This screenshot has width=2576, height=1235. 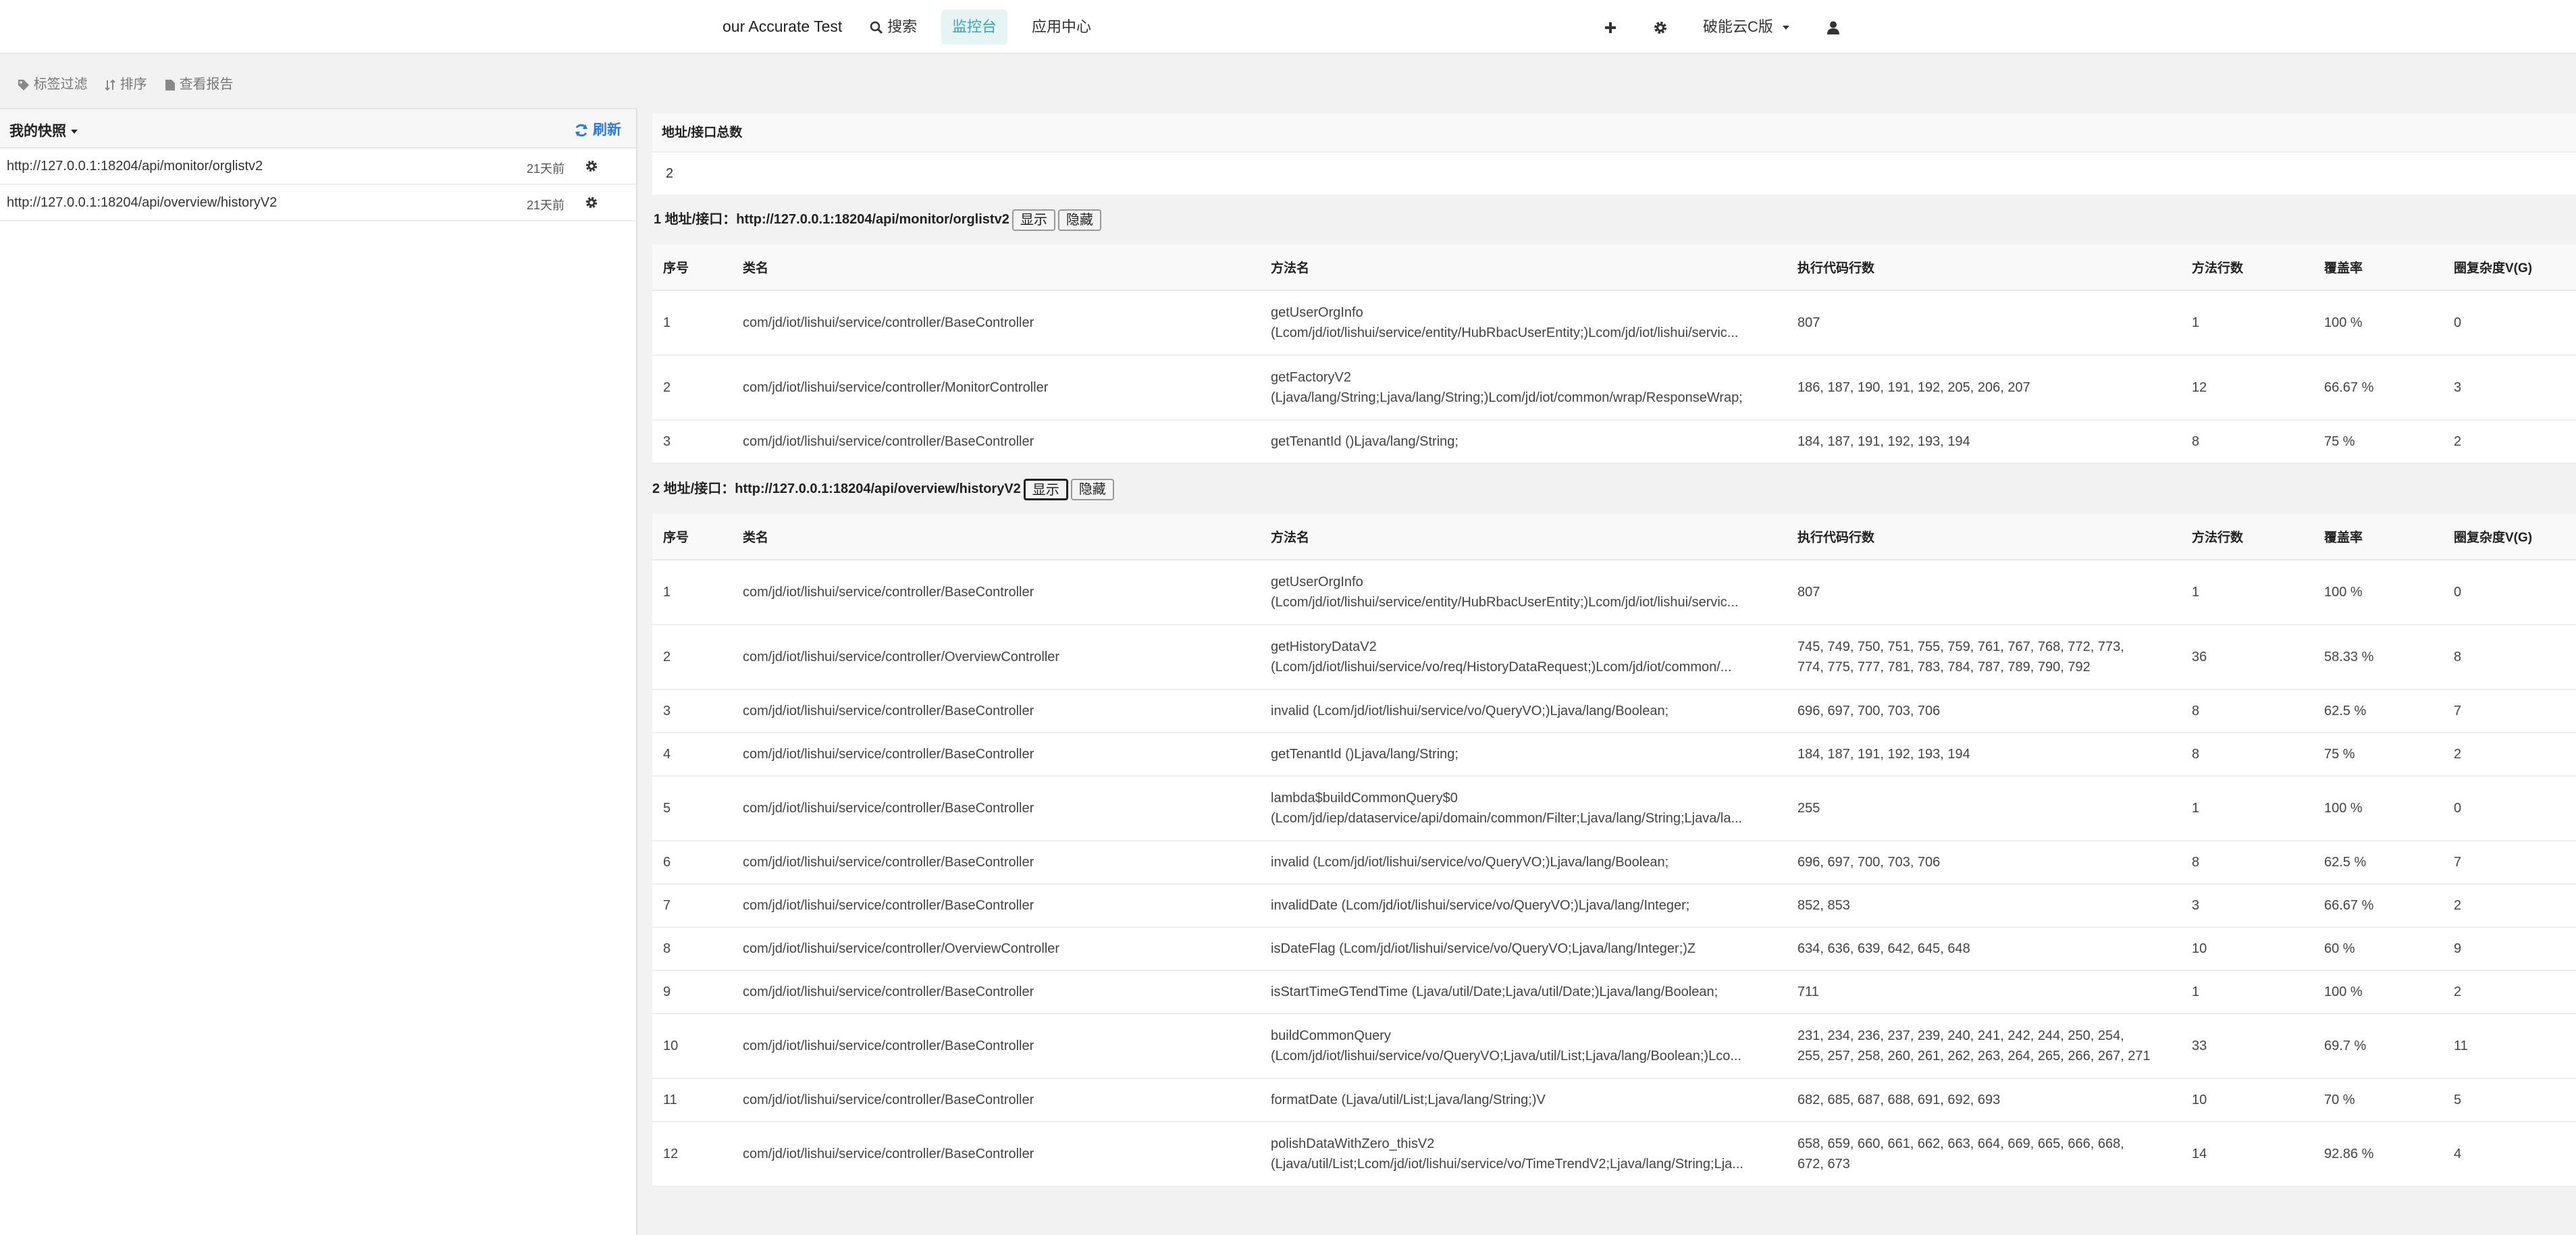 I want to click on executed-lines-text: 807, so click(x=1808, y=592).